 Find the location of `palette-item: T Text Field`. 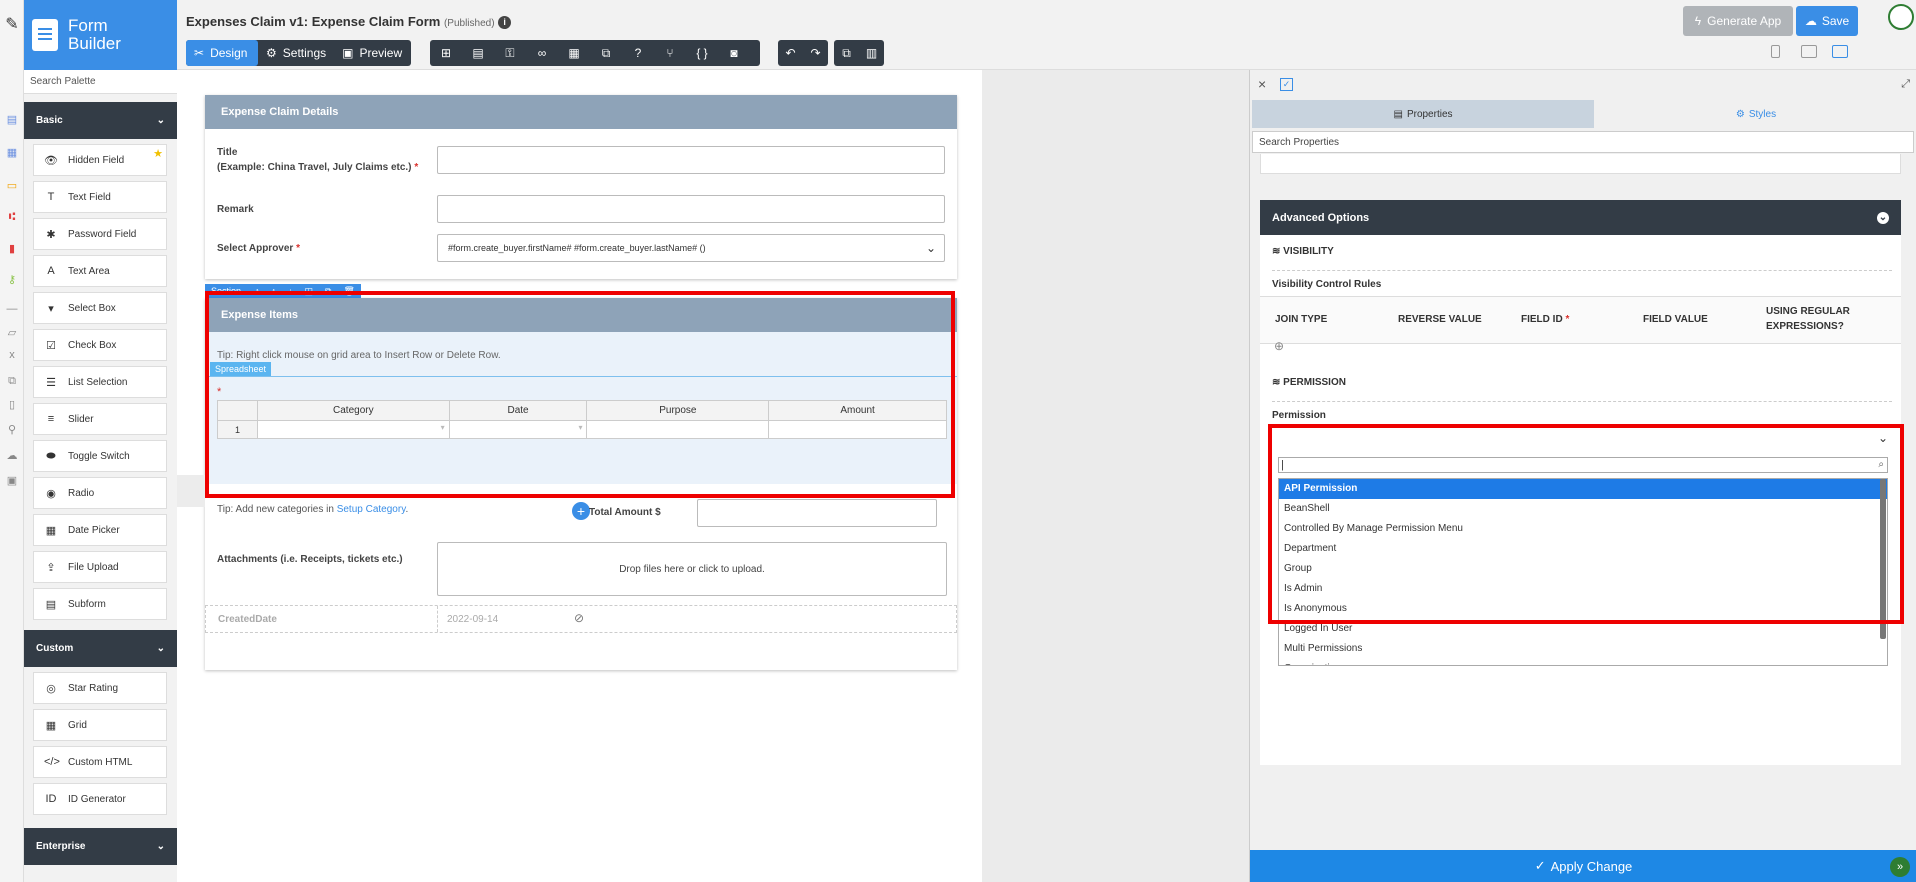

palette-item: T Text Field is located at coordinates (100, 197).